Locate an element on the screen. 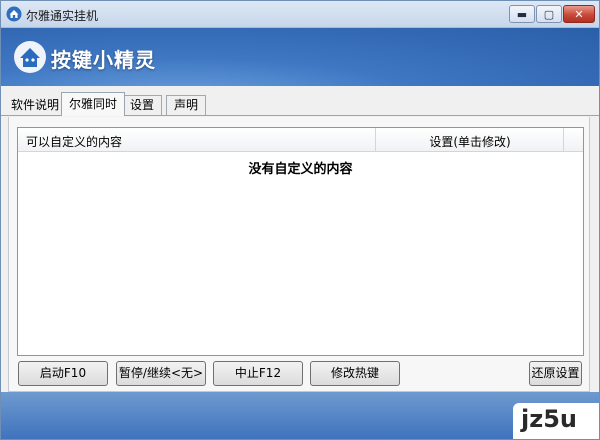  title-bar: 尔雅通实挂机 ▬ ▢ ✕ is located at coordinates (300, 14).